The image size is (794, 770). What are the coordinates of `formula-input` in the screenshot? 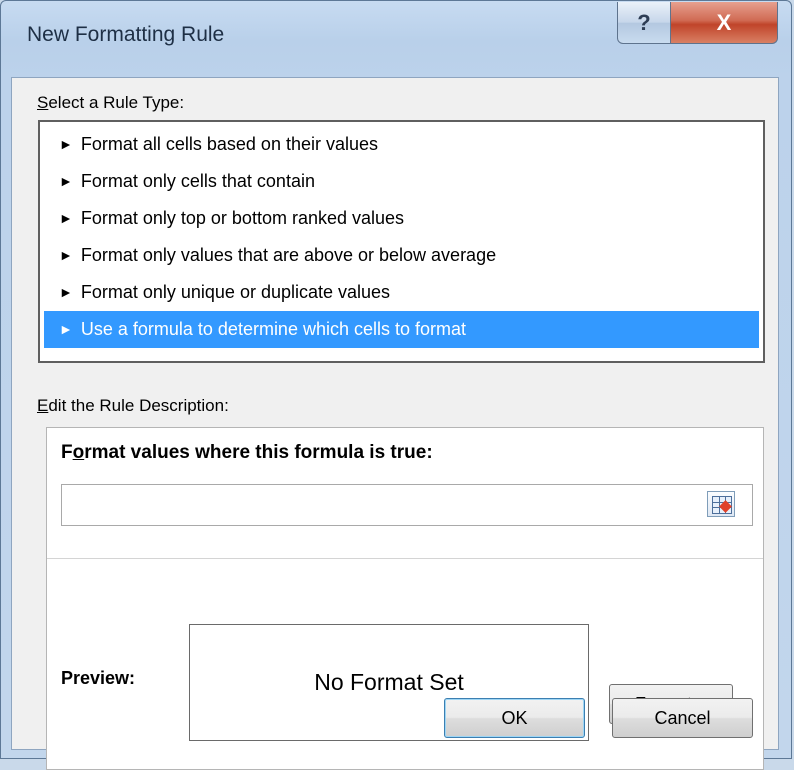 It's located at (407, 505).